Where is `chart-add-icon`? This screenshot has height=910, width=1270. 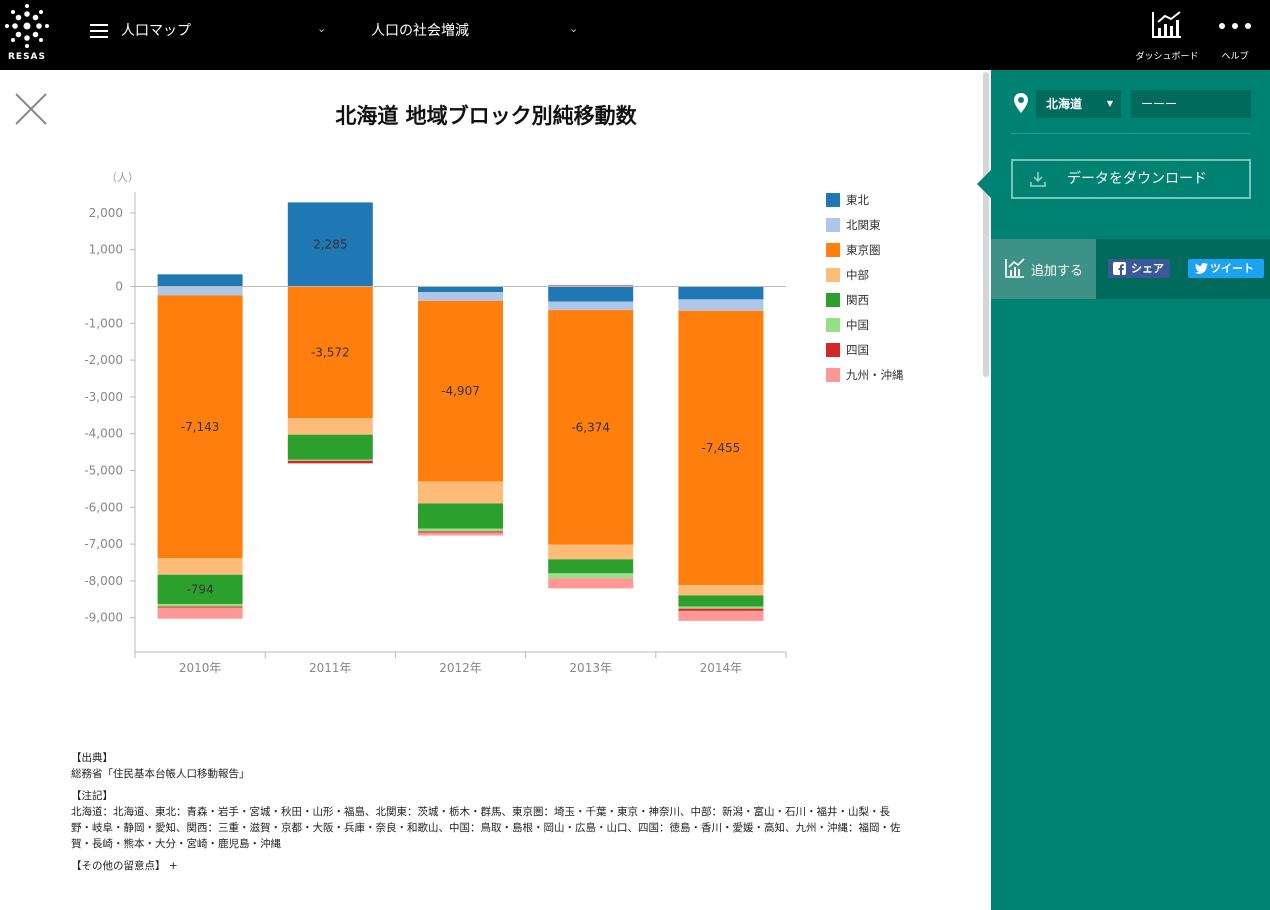 chart-add-icon is located at coordinates (1015, 268).